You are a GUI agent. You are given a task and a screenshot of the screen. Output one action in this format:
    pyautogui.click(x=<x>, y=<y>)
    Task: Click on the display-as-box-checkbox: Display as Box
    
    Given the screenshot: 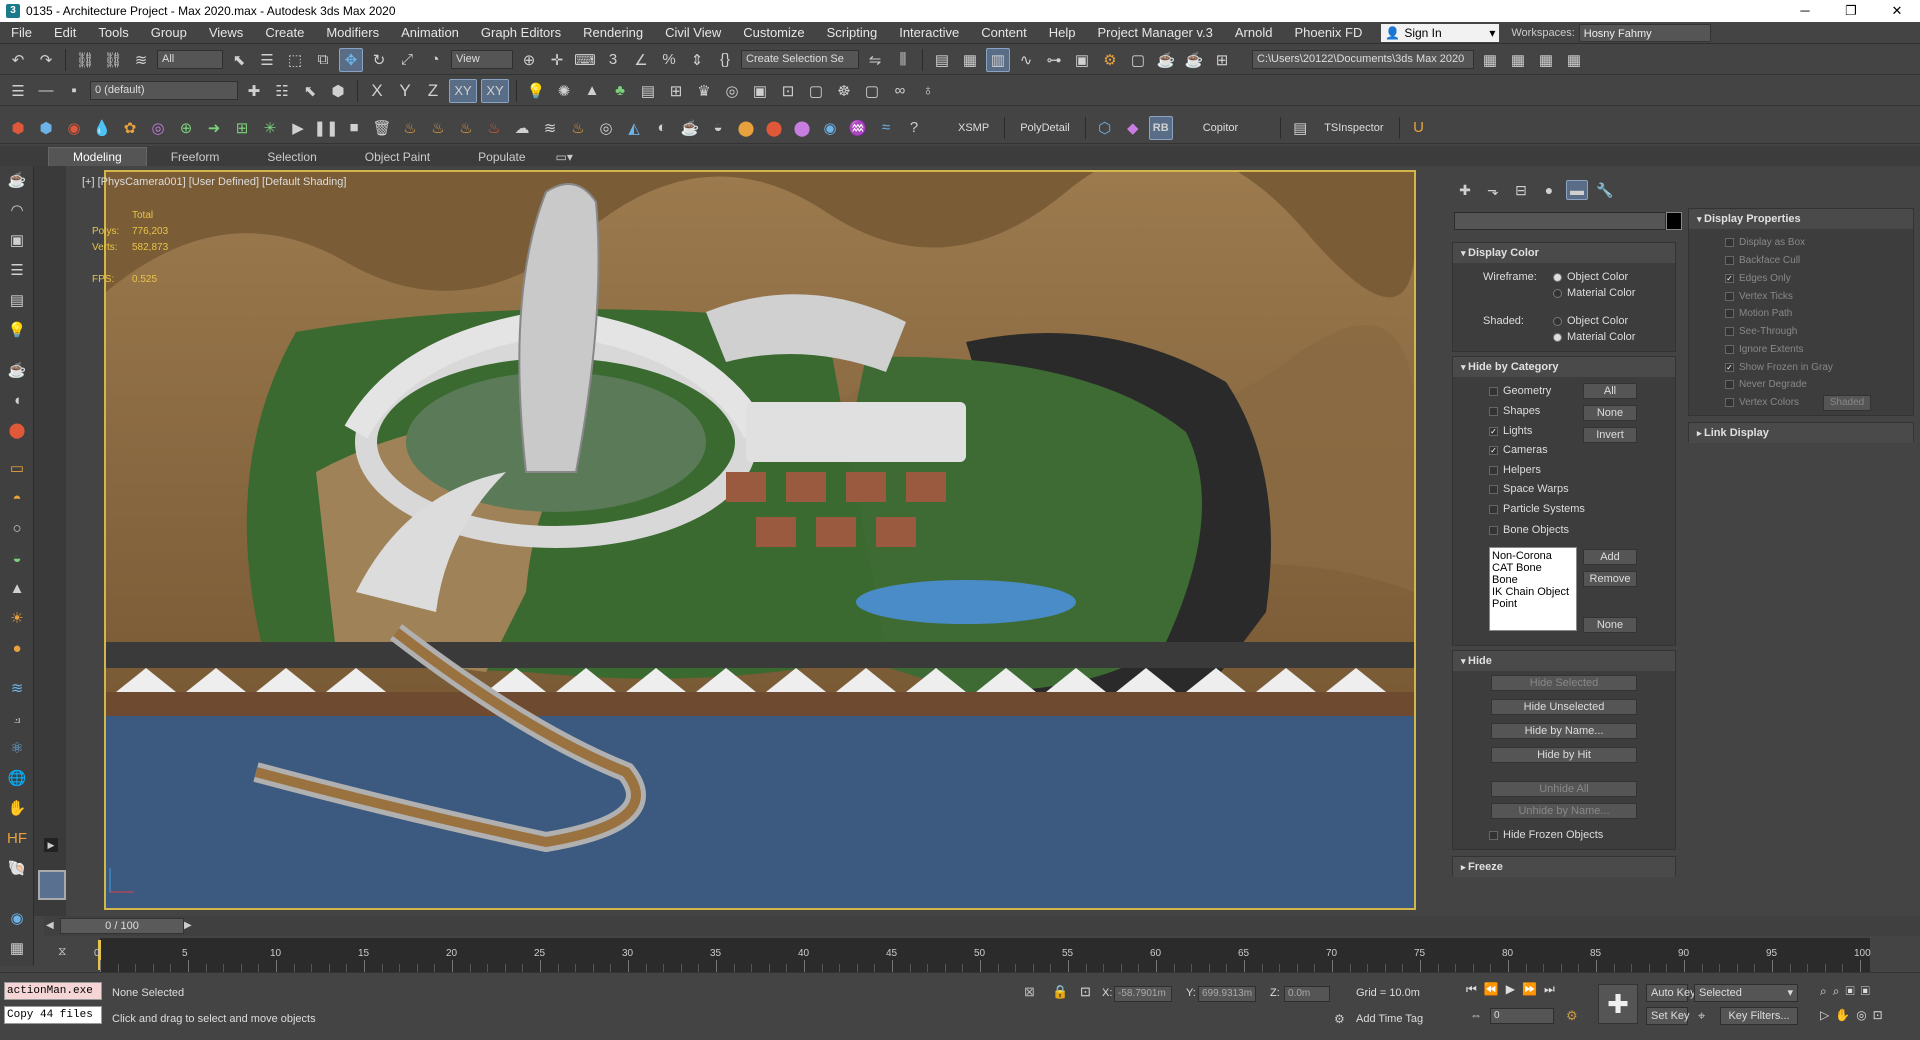 What is the action you would take?
    pyautogui.click(x=1765, y=242)
    